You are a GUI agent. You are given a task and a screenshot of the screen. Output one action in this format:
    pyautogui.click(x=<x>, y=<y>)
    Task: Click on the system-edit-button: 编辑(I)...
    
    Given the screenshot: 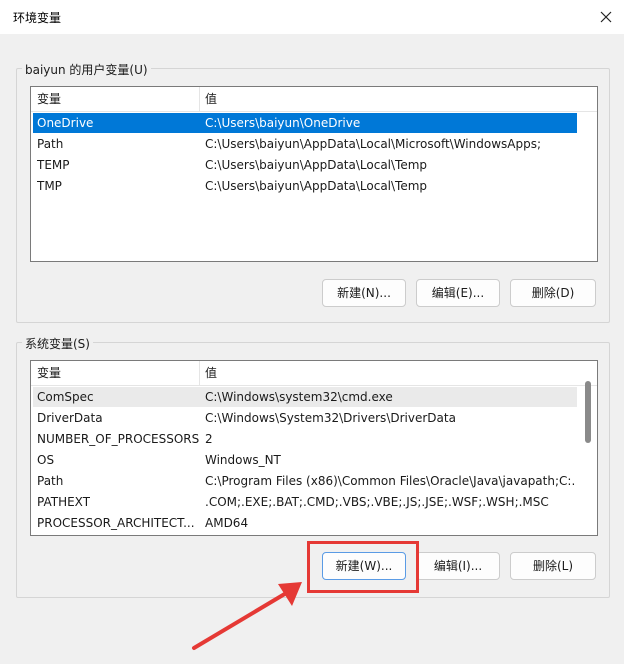 What is the action you would take?
    pyautogui.click(x=458, y=566)
    